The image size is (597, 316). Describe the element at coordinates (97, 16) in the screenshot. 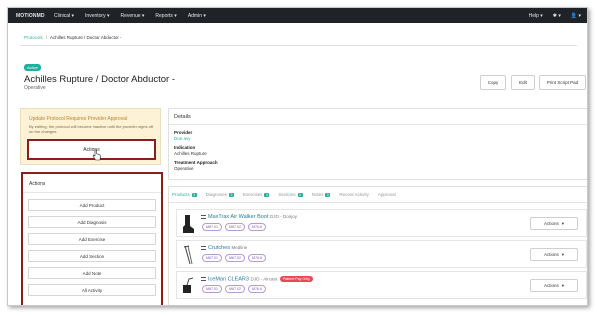

I see `menu-inventory: Inventory ▾` at that location.